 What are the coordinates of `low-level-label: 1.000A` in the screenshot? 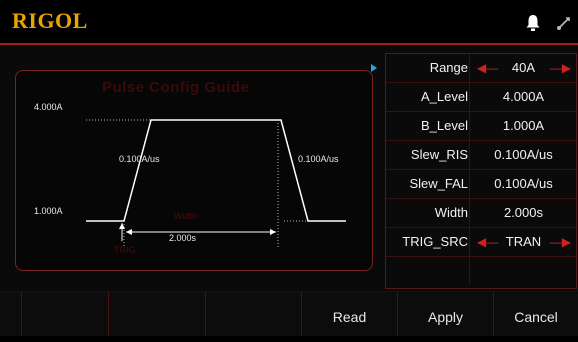 It's located at (48, 211).